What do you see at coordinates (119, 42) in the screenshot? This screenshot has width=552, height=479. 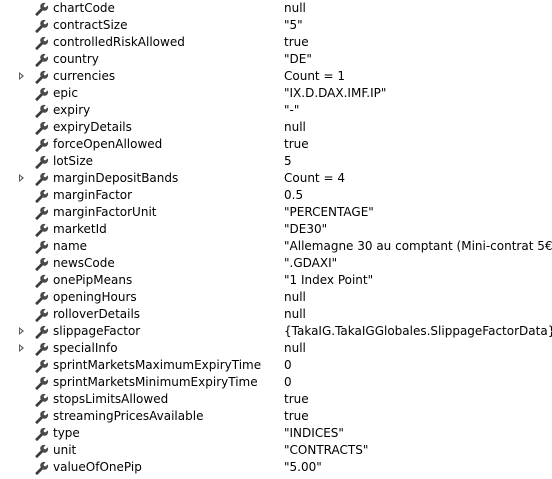 I see `property-name: controlledRiskAllowed` at bounding box center [119, 42].